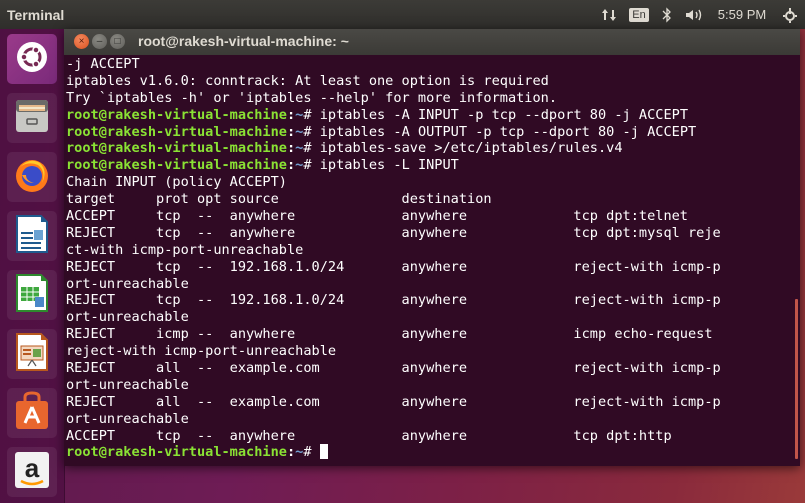  I want to click on close-button: ×, so click(81, 41).